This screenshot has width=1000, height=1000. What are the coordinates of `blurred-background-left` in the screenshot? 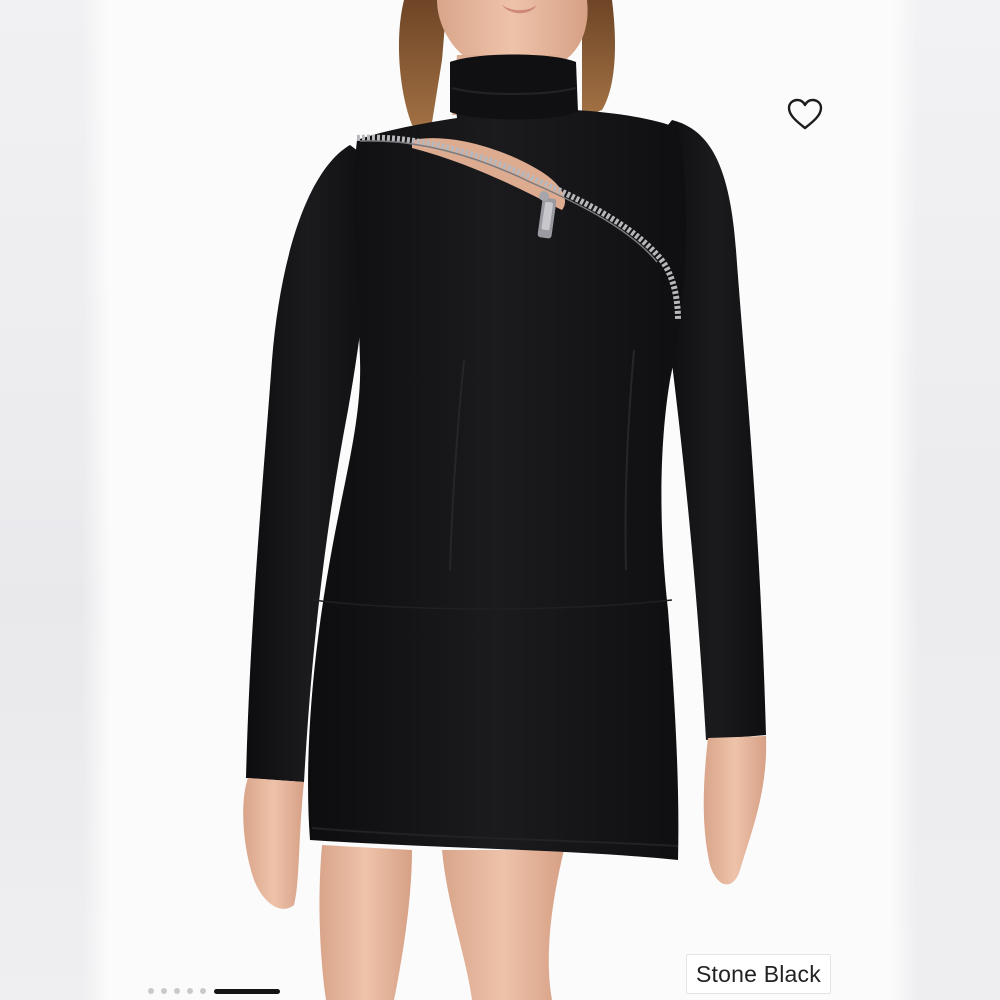 It's located at (56, 500).